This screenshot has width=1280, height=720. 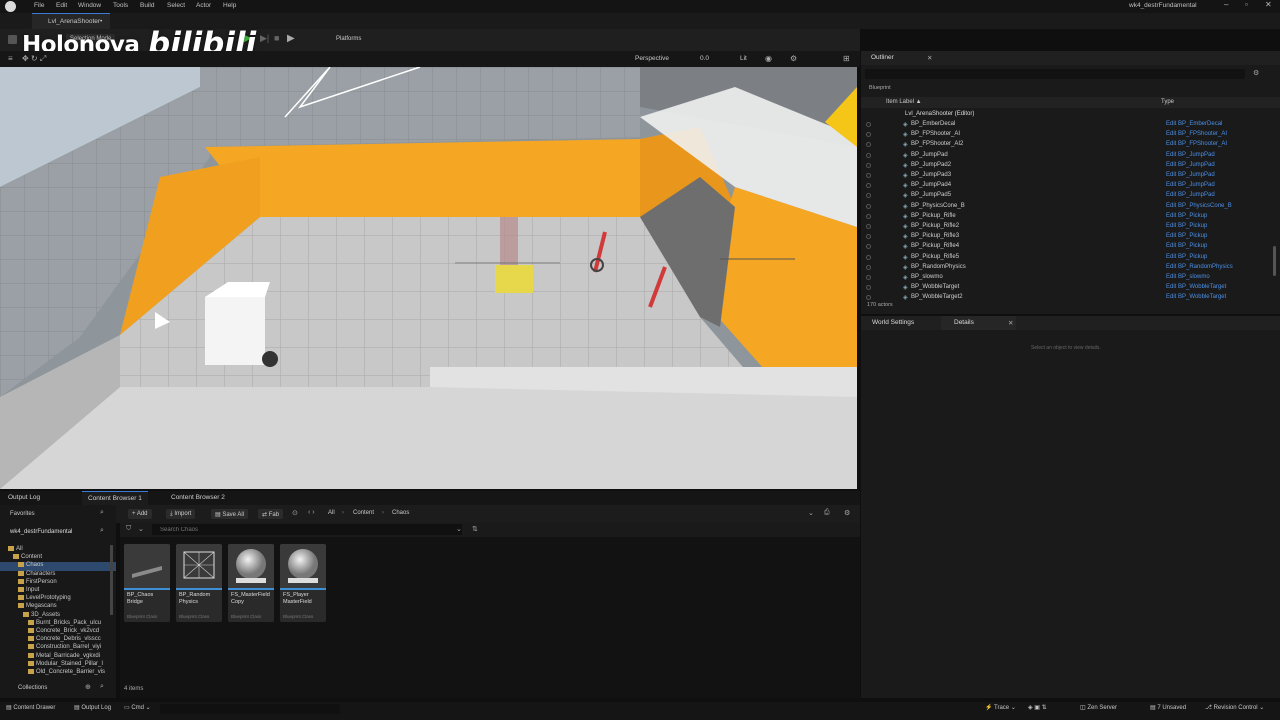 What do you see at coordinates (1199, 267) in the screenshot?
I see `actor-type-link: Edit BP_RandomPhysics` at bounding box center [1199, 267].